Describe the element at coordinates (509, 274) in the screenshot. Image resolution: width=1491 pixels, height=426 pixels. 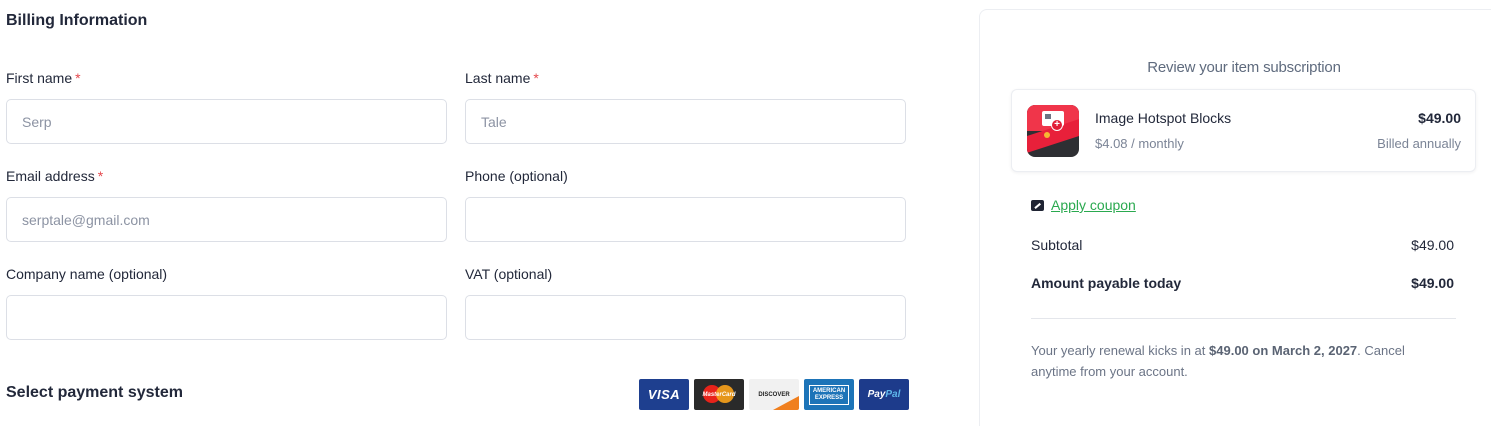
I see `vat-label: VAT (optional)` at that location.